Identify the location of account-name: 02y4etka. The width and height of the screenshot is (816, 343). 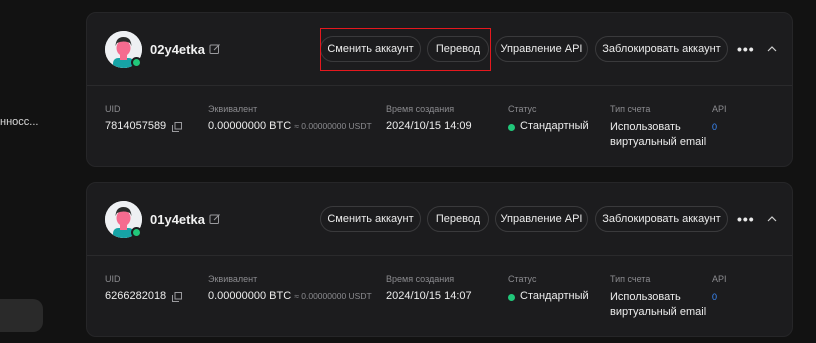
(177, 49).